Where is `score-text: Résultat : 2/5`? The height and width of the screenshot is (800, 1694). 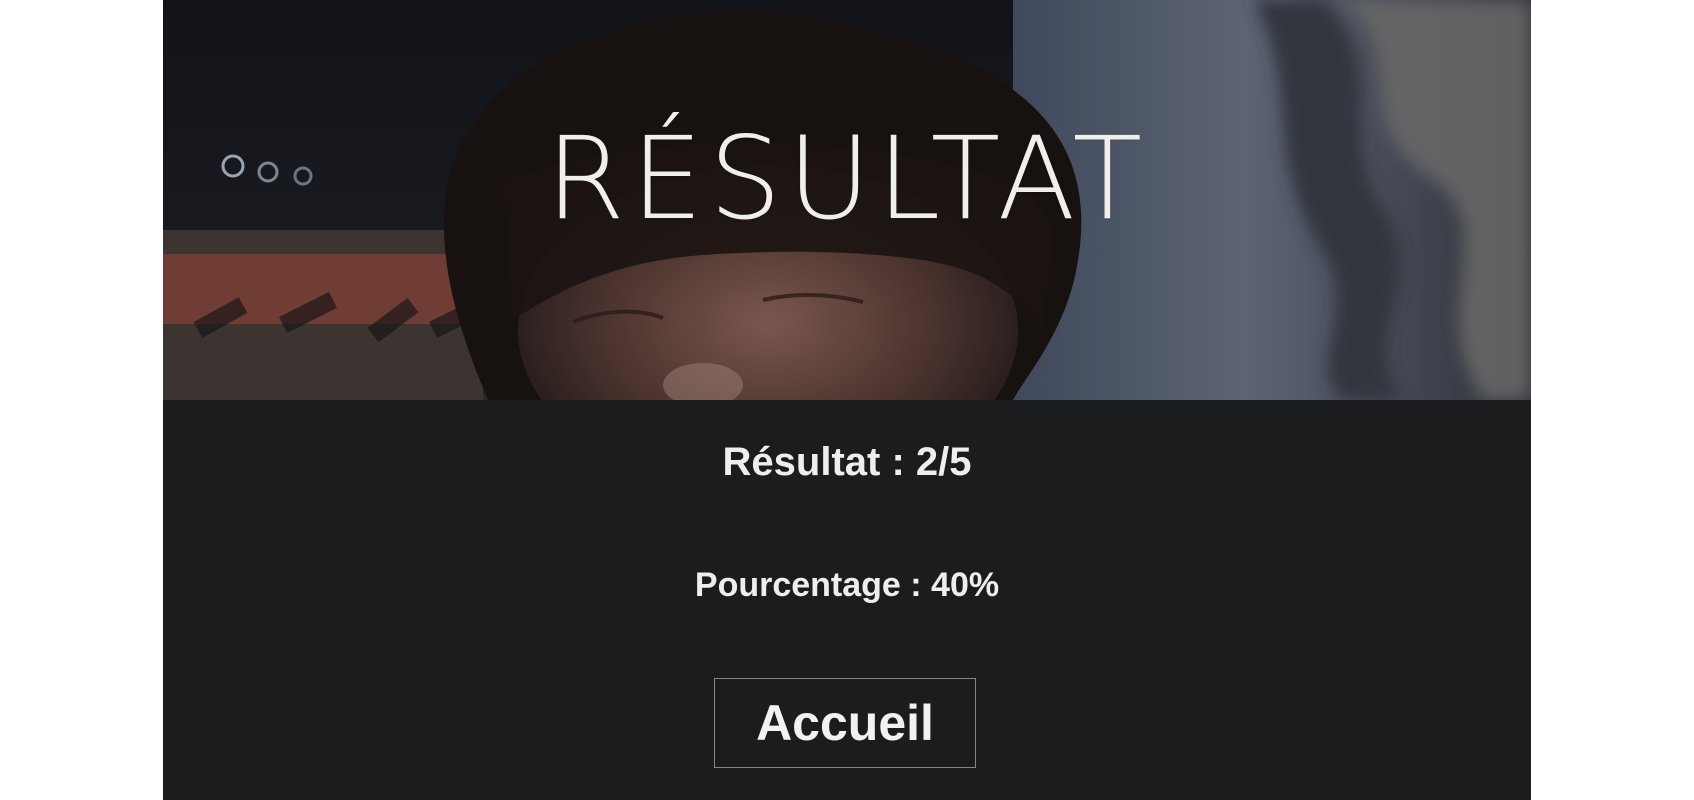 score-text: Résultat : 2/5 is located at coordinates (847, 462).